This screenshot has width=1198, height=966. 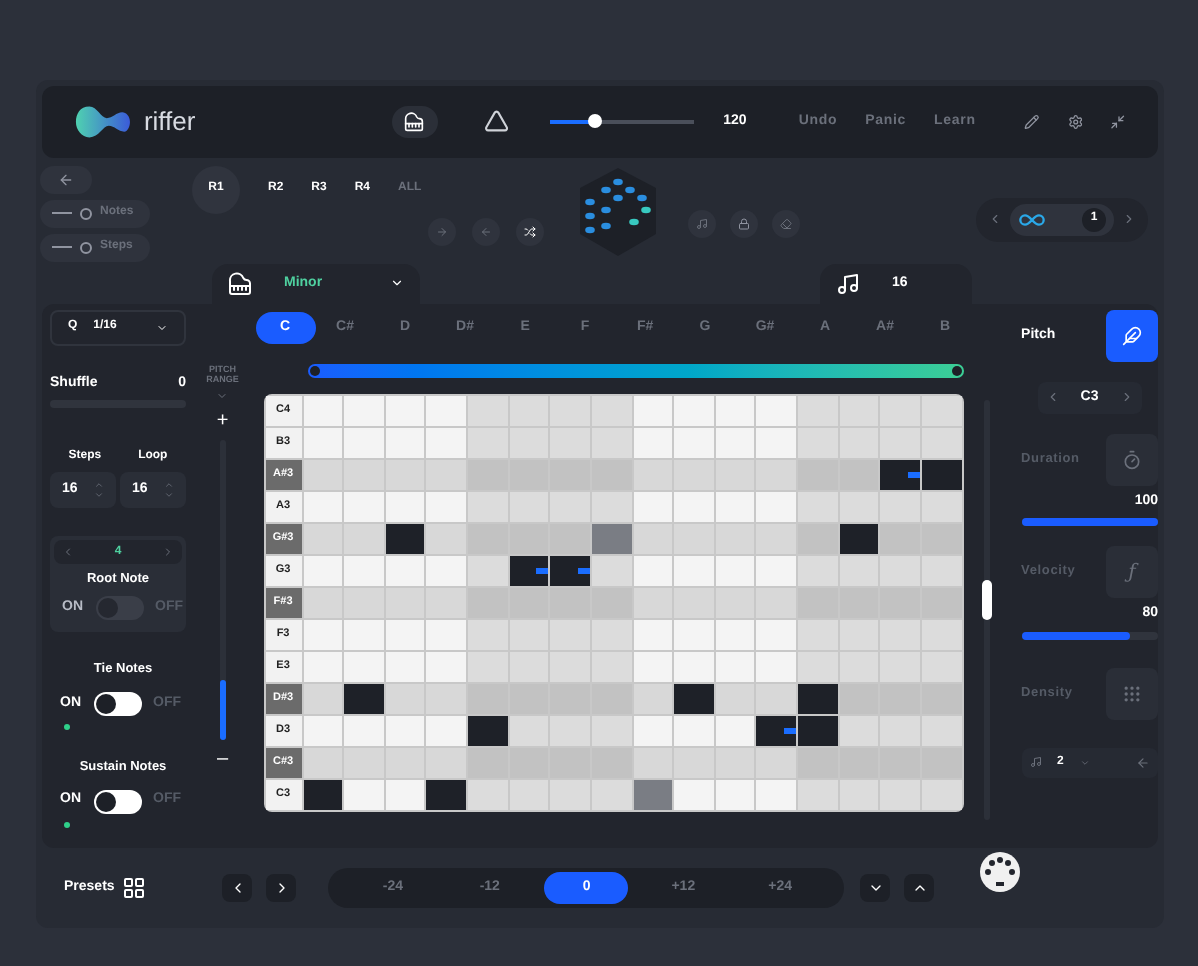 I want to click on down-button, so click(x=875, y=888).